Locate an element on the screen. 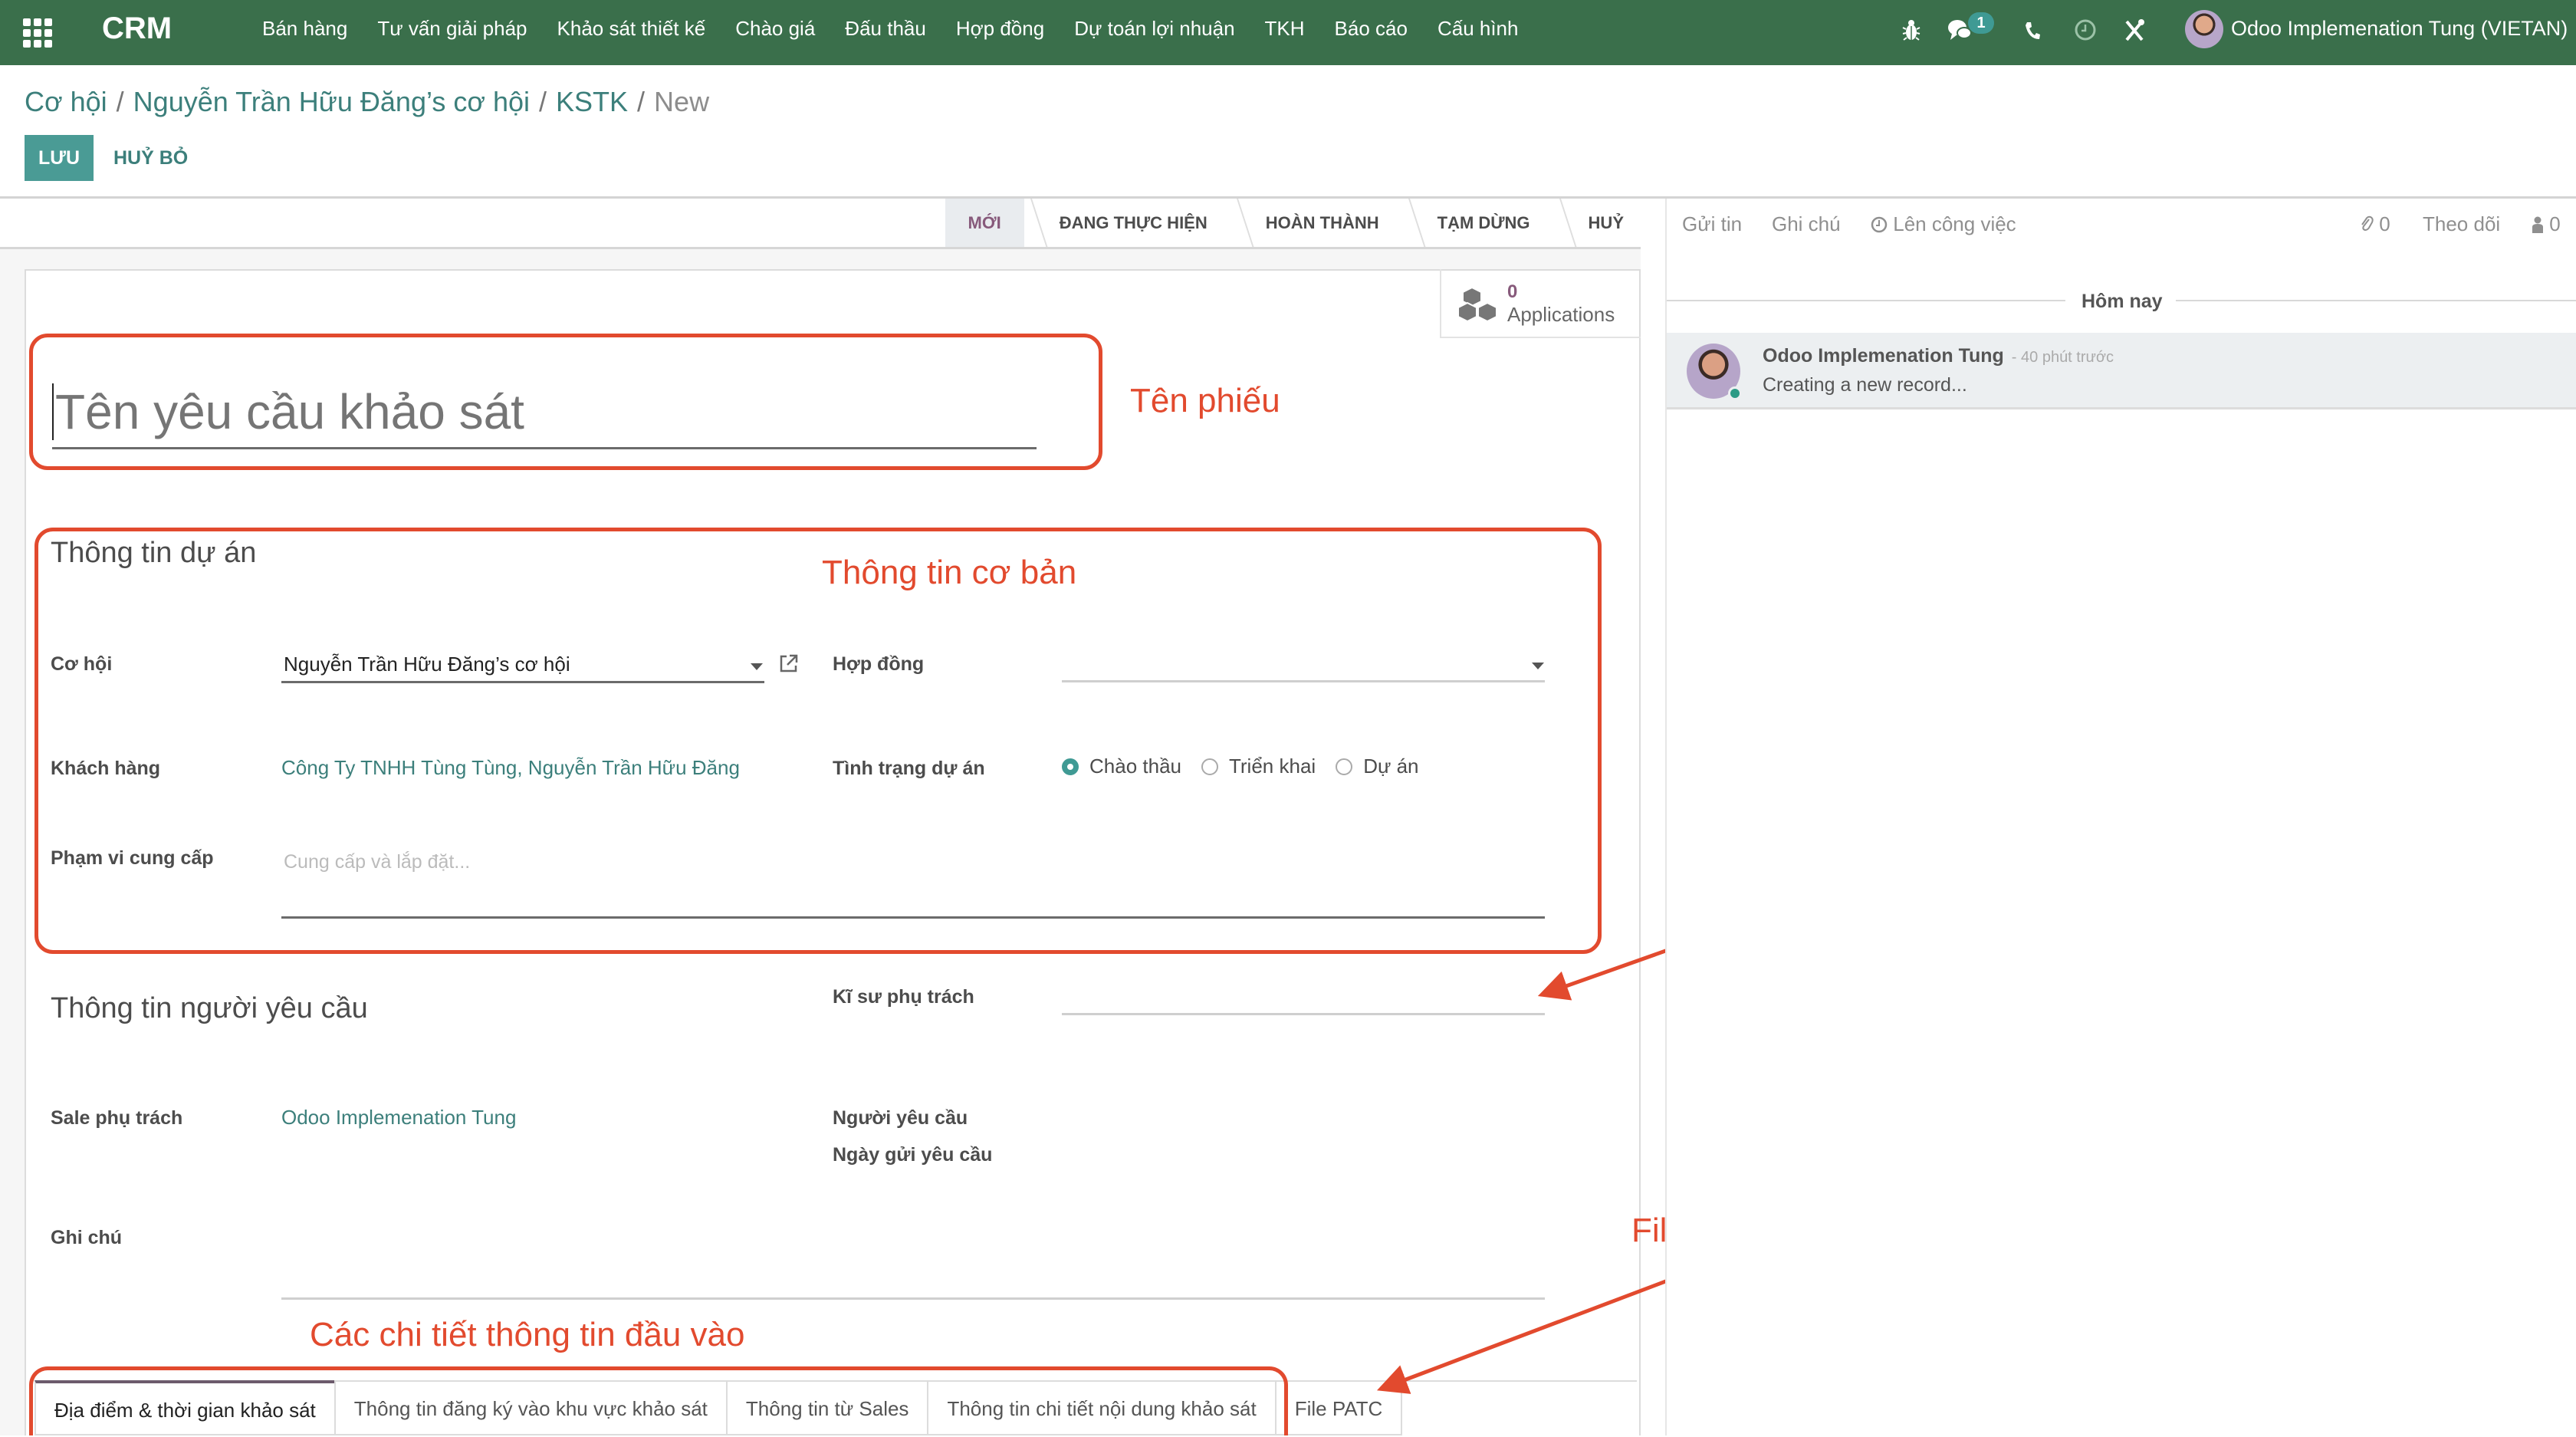  annotation-ten-phieu: Tên phiếu is located at coordinates (1205, 400).